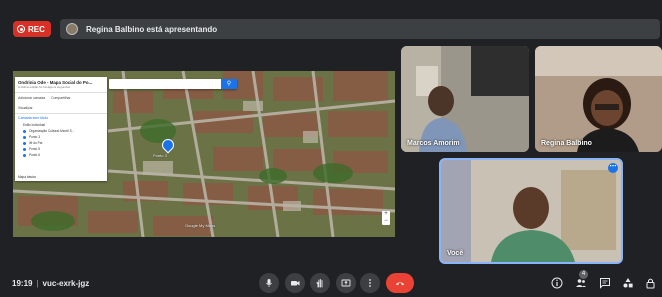 This screenshot has height=297, width=662. What do you see at coordinates (160, 155) in the screenshot?
I see `map-marker-label: Ponto 3` at bounding box center [160, 155].